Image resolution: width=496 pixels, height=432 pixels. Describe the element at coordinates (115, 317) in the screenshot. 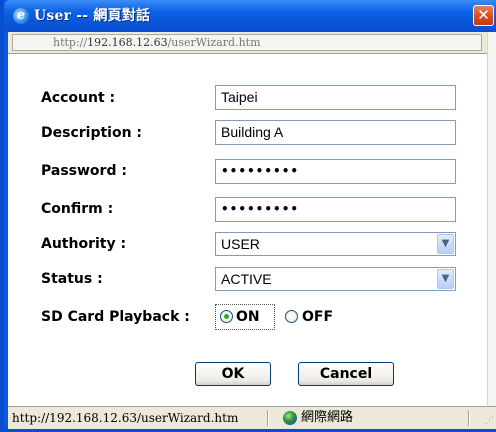

I see `sd-card-playback-label: SD Card Playback :` at that location.